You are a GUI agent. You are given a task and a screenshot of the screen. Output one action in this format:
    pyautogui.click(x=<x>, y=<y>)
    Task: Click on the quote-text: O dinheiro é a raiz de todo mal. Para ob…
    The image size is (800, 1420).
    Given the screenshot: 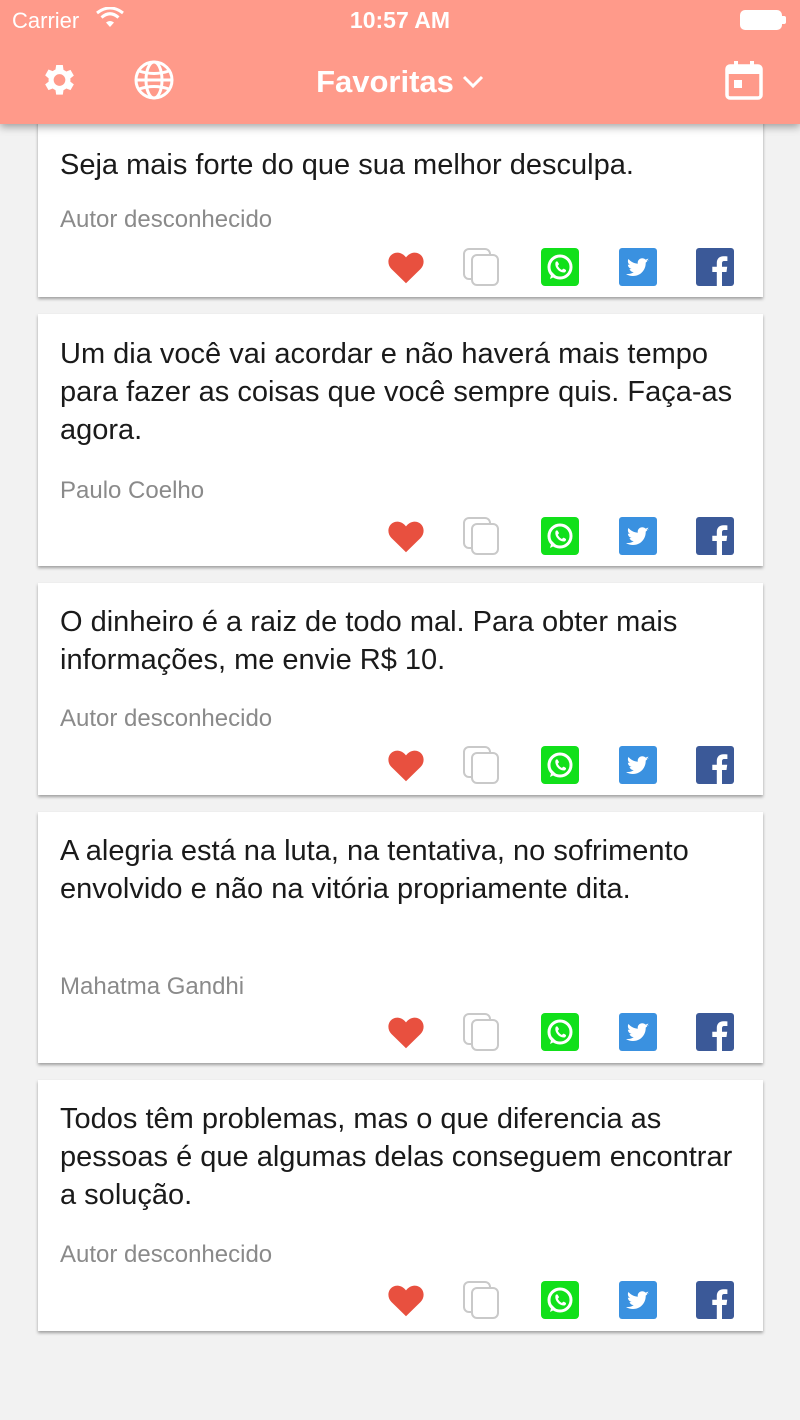 What is the action you would take?
    pyautogui.click(x=369, y=641)
    